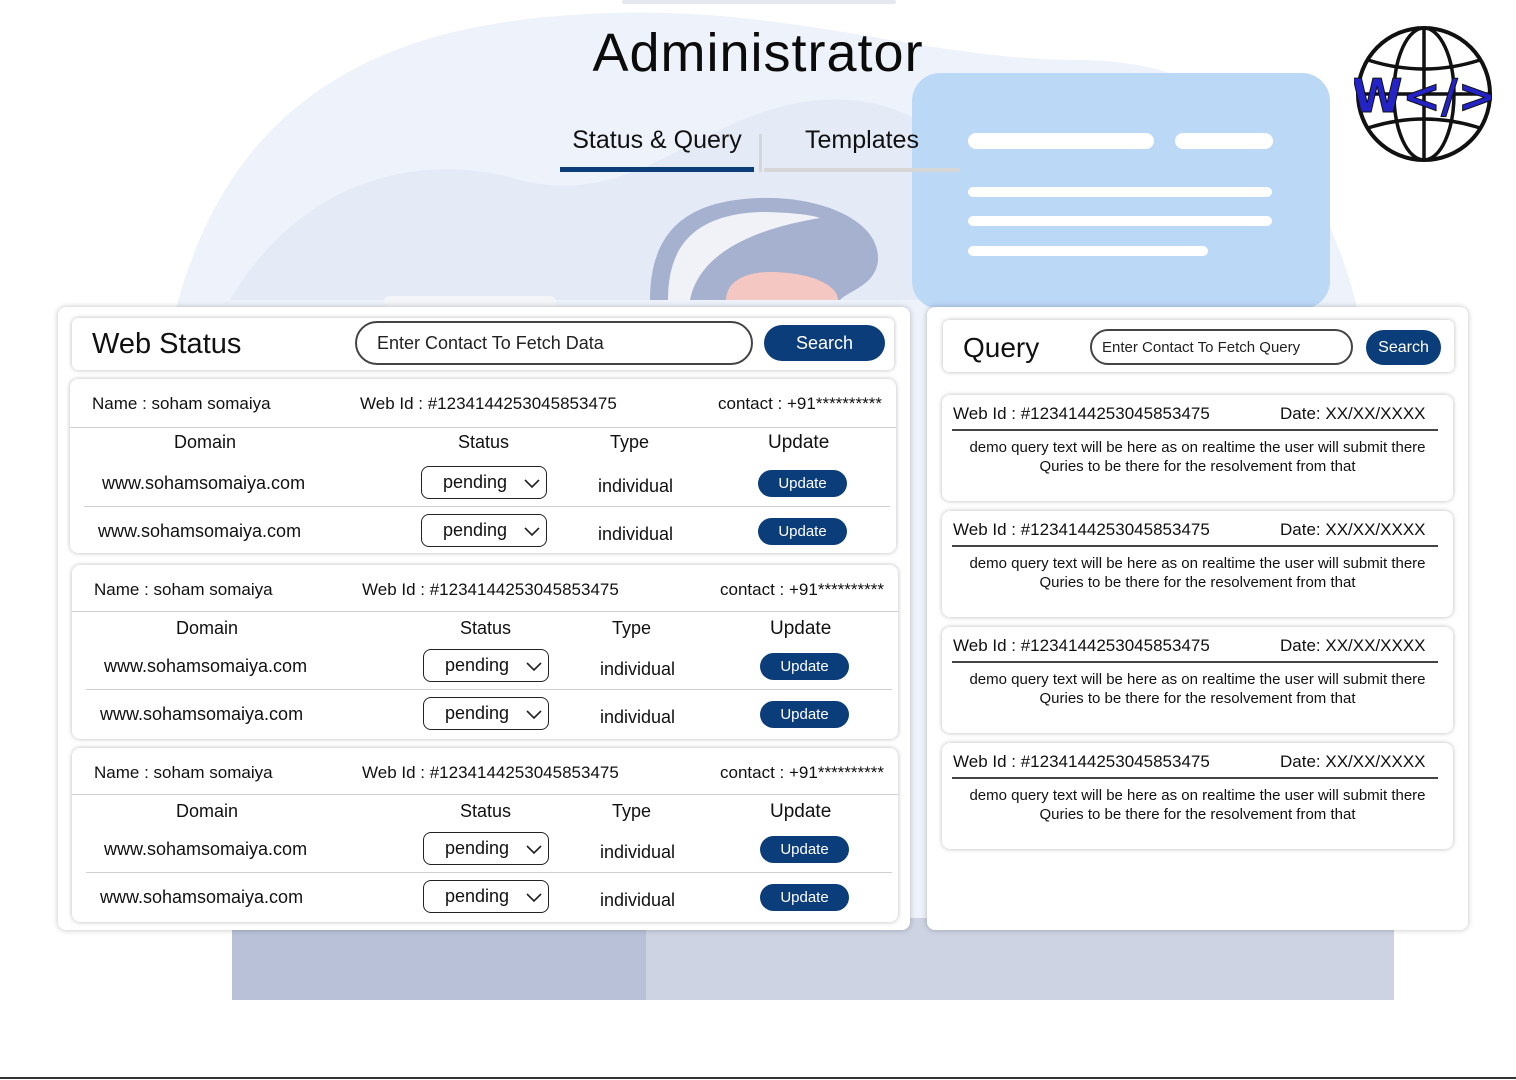  Describe the element at coordinates (1403, 347) in the screenshot. I see `query-search-button: Search` at that location.